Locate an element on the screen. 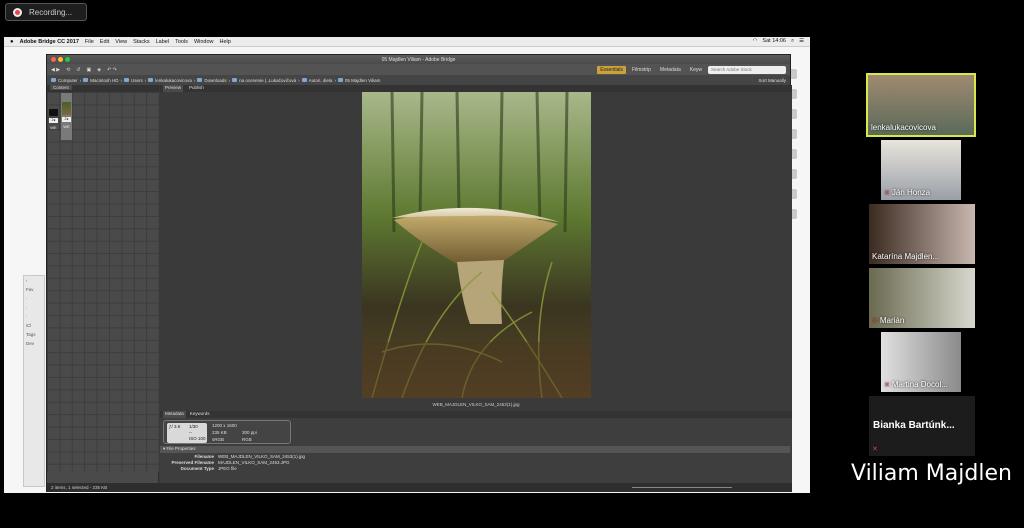 The image size is (1024, 528). record-icon is located at coordinates (17, 12).